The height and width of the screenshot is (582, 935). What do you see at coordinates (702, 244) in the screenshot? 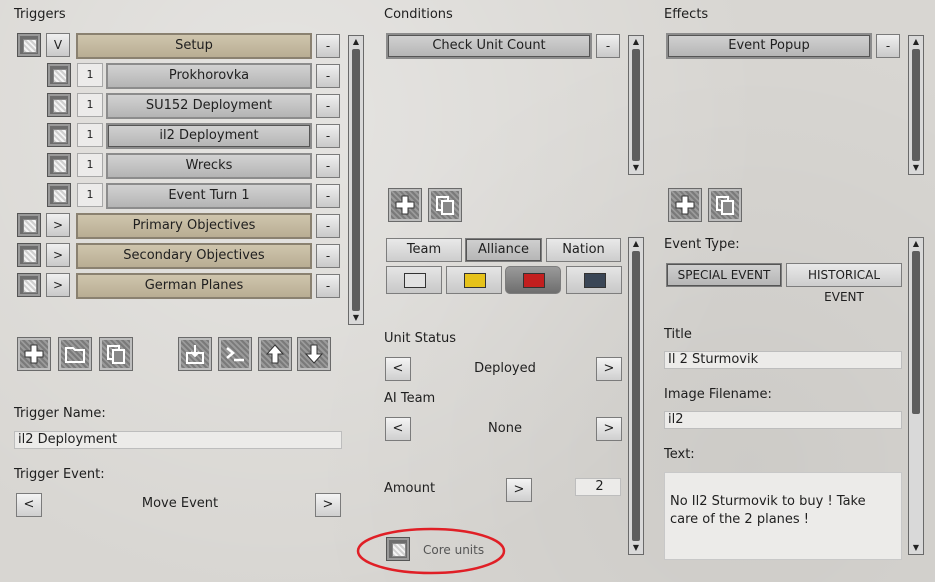
I see `event-type-label: Event Type:` at bounding box center [702, 244].